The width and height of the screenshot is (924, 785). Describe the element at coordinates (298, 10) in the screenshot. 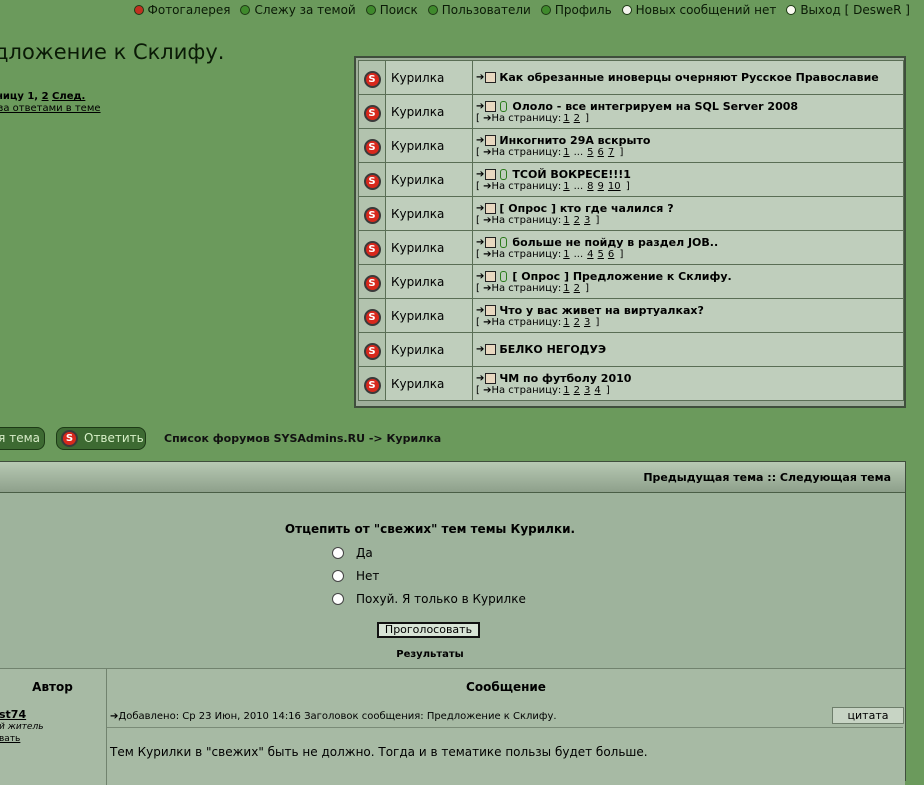

I see `nav-watched: Слежу за темой` at that location.